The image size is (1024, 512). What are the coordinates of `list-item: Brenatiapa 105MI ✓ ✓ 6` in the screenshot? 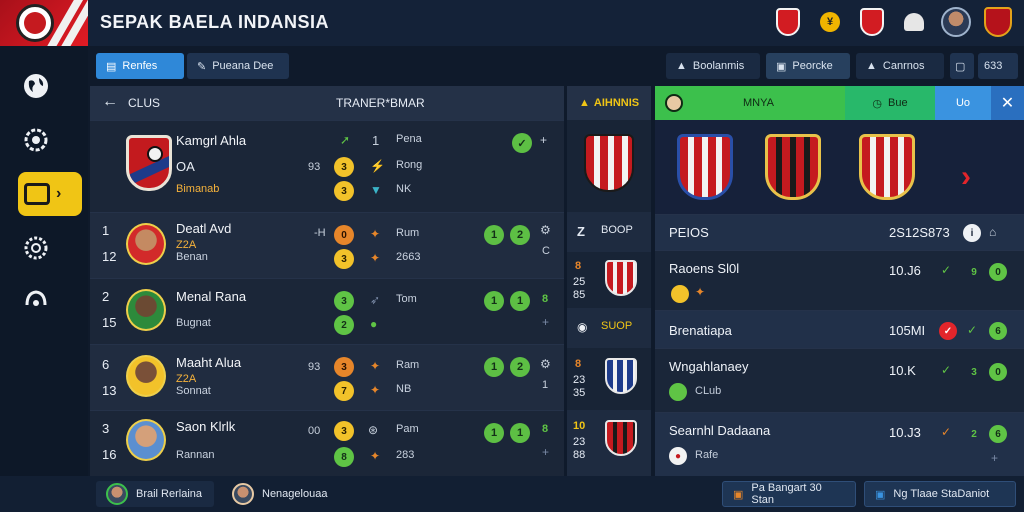 It's located at (839, 329).